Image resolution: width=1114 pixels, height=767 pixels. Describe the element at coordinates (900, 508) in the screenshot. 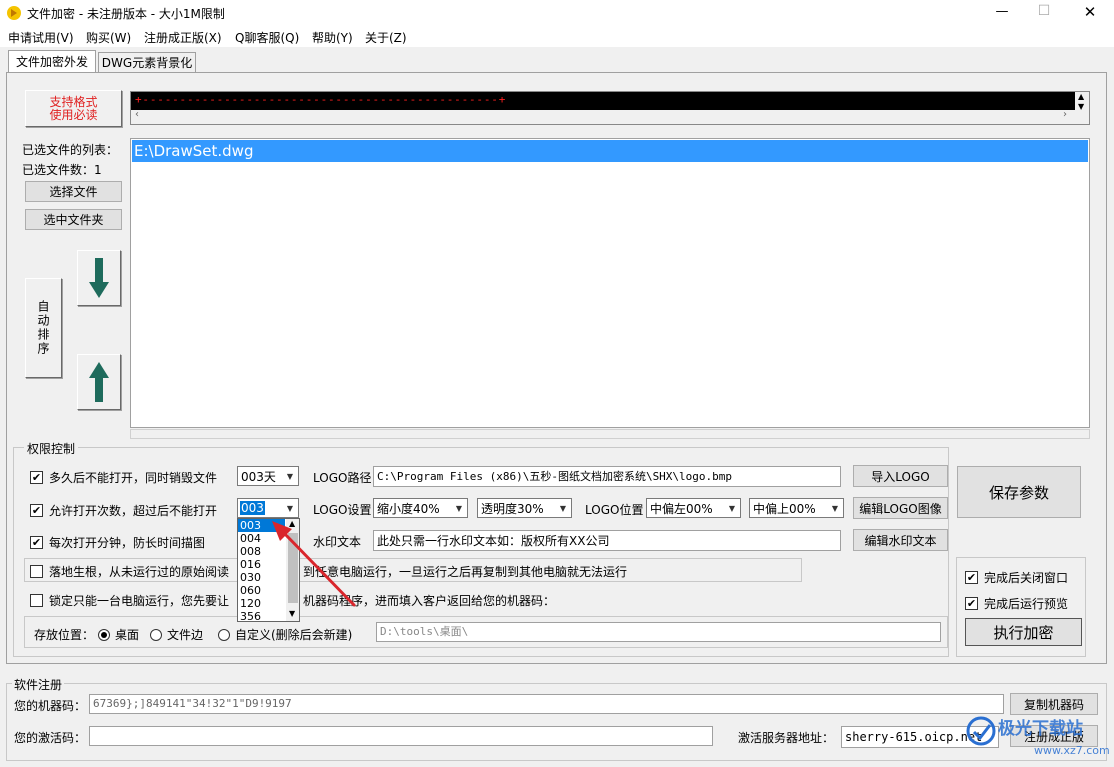

I see `edit-logo-button: 编辑LOGO图像` at that location.